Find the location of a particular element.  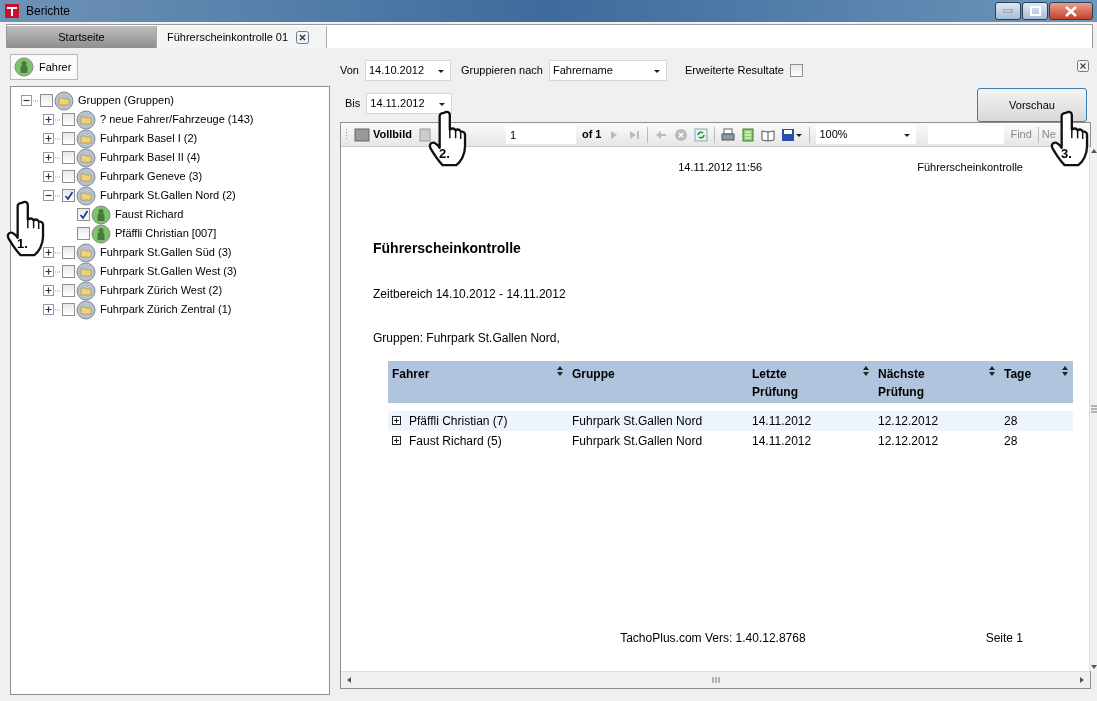

step-label: 1. is located at coordinates (22, 243).